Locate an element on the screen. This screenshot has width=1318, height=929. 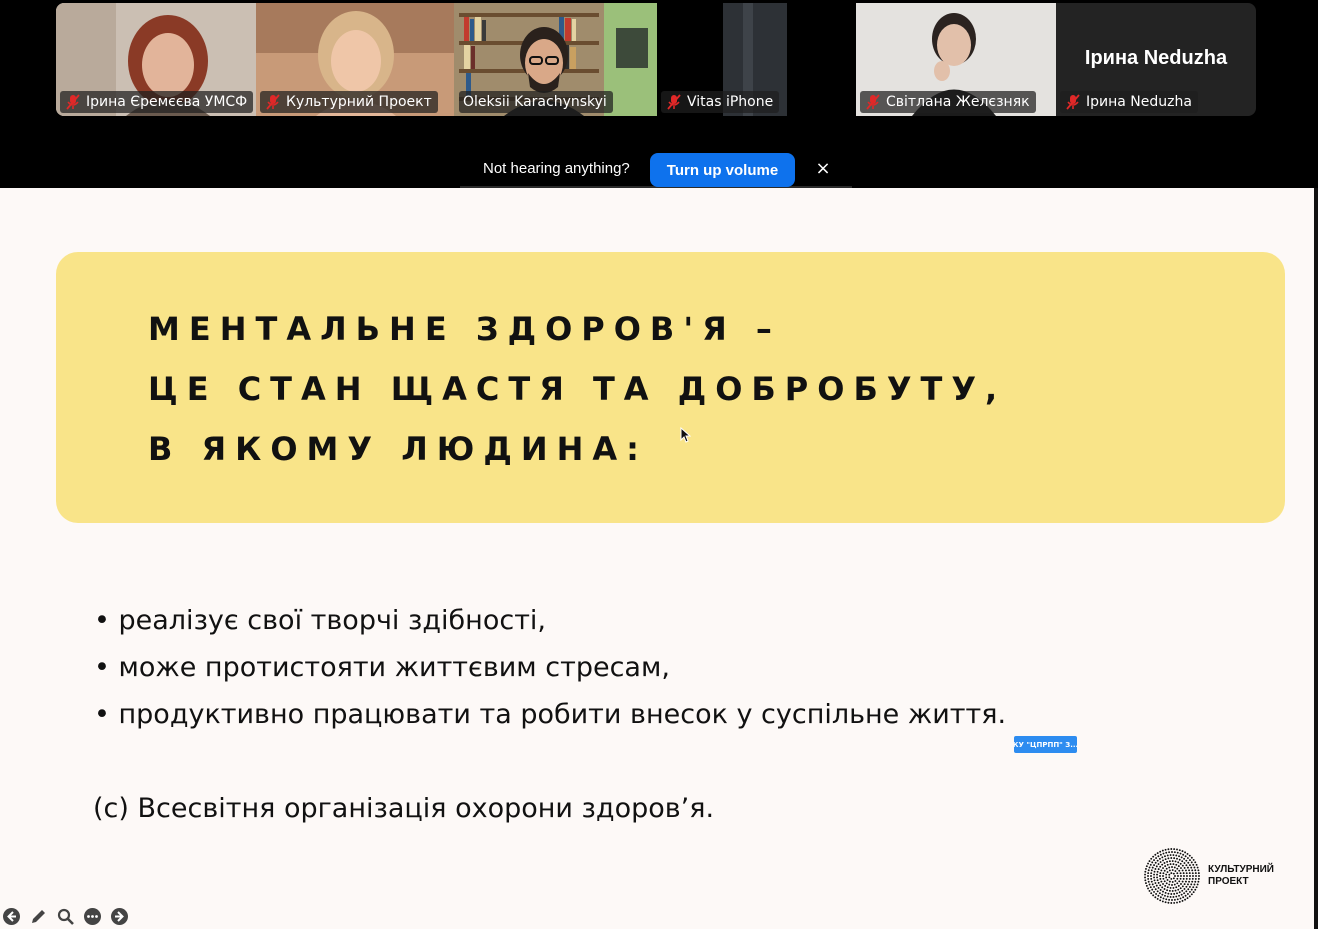
pencil-icon is located at coordinates (38, 916).